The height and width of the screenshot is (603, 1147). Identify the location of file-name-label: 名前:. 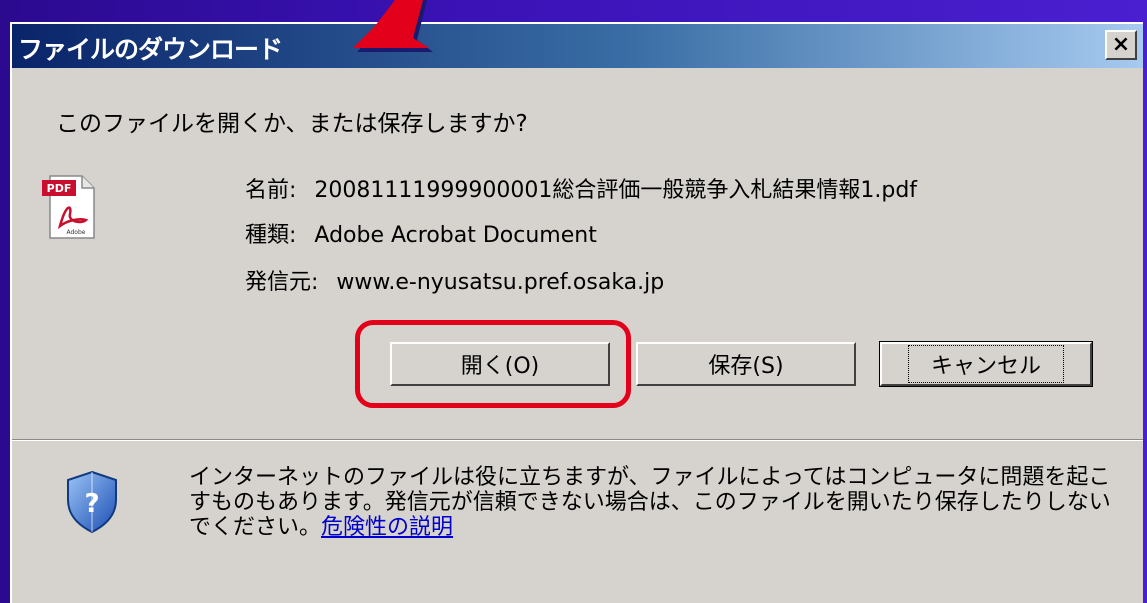
(271, 190).